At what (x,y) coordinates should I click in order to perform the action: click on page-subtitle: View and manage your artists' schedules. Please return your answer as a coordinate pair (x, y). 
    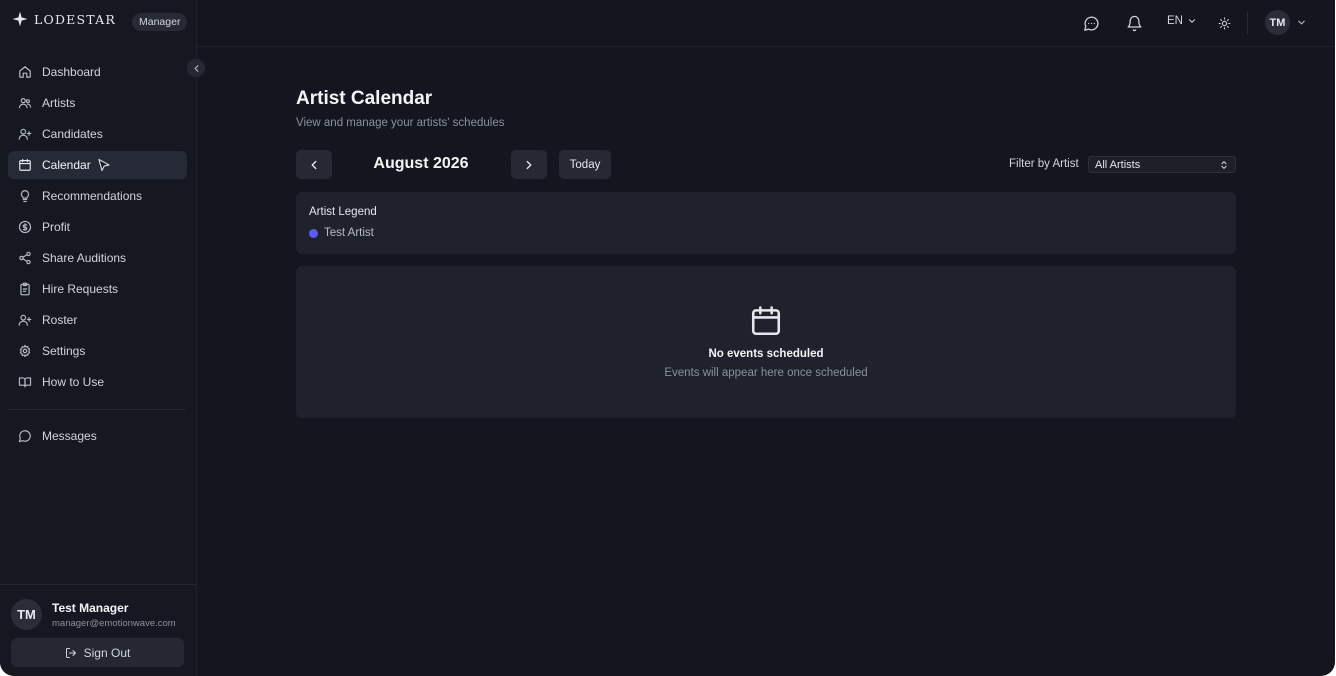
    Looking at the image, I should click on (400, 123).